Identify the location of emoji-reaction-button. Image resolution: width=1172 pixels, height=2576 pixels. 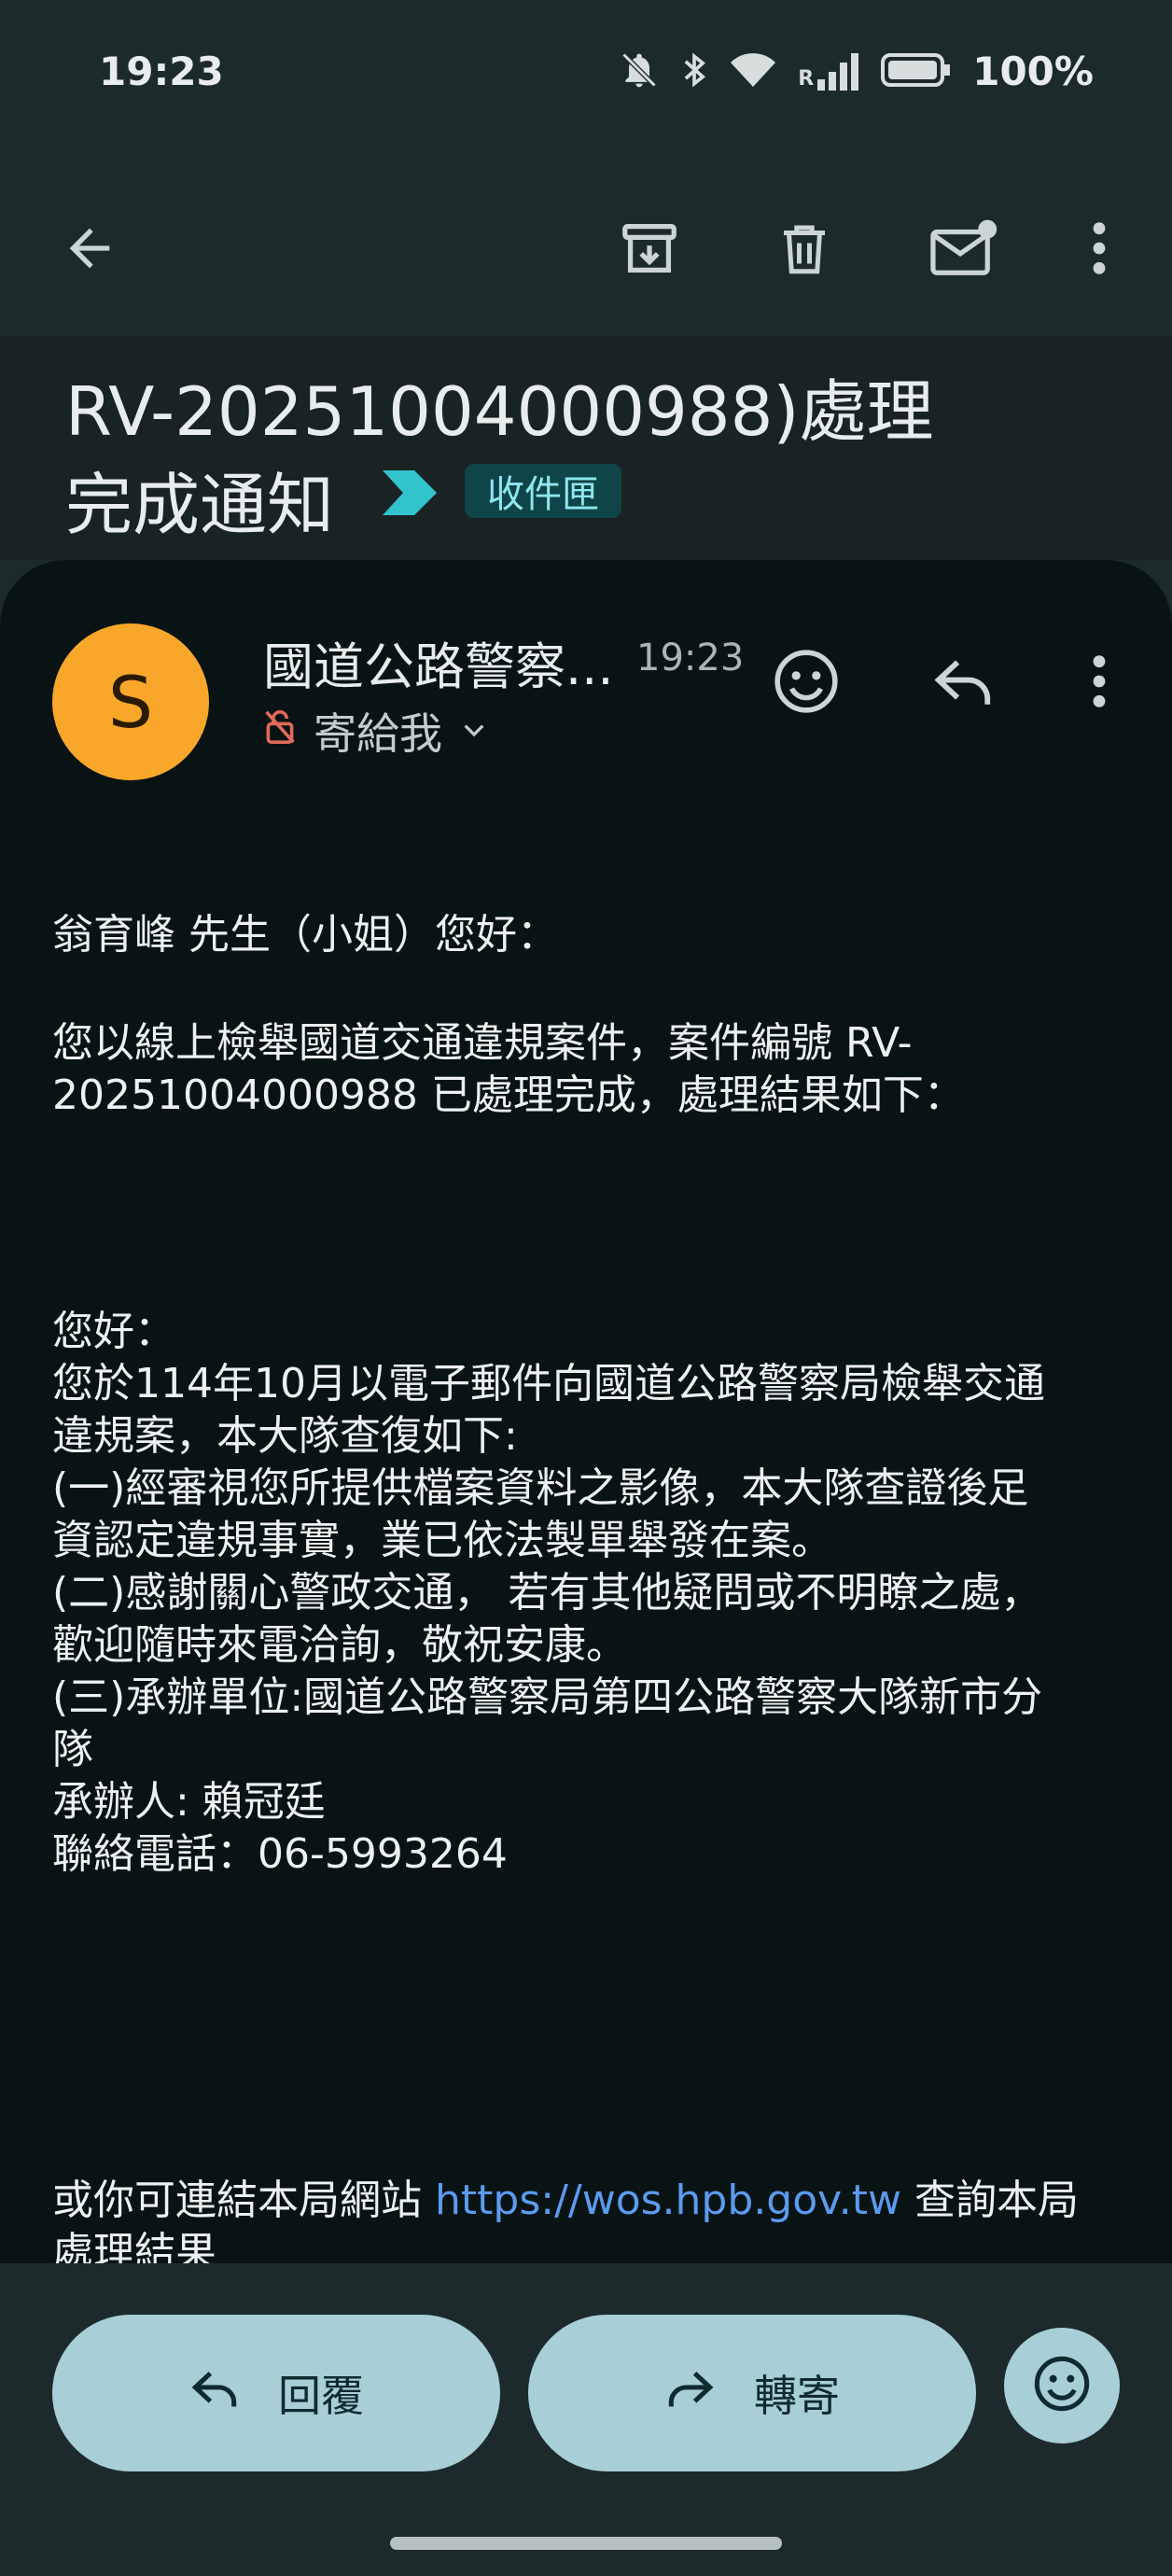
(1062, 2385).